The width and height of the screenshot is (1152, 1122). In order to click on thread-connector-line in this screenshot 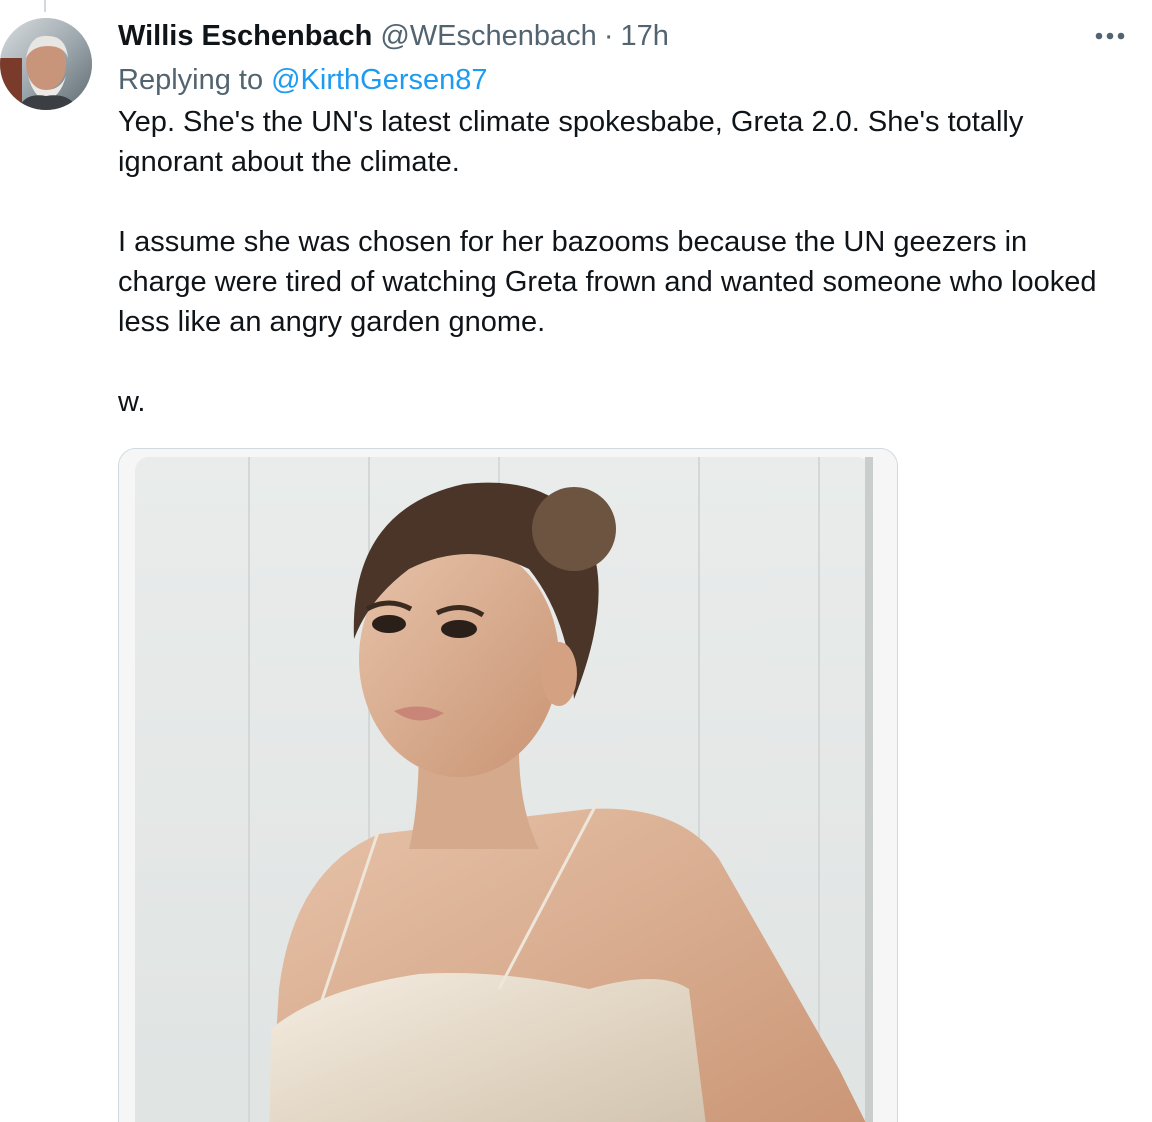, I will do `click(45, 6)`.